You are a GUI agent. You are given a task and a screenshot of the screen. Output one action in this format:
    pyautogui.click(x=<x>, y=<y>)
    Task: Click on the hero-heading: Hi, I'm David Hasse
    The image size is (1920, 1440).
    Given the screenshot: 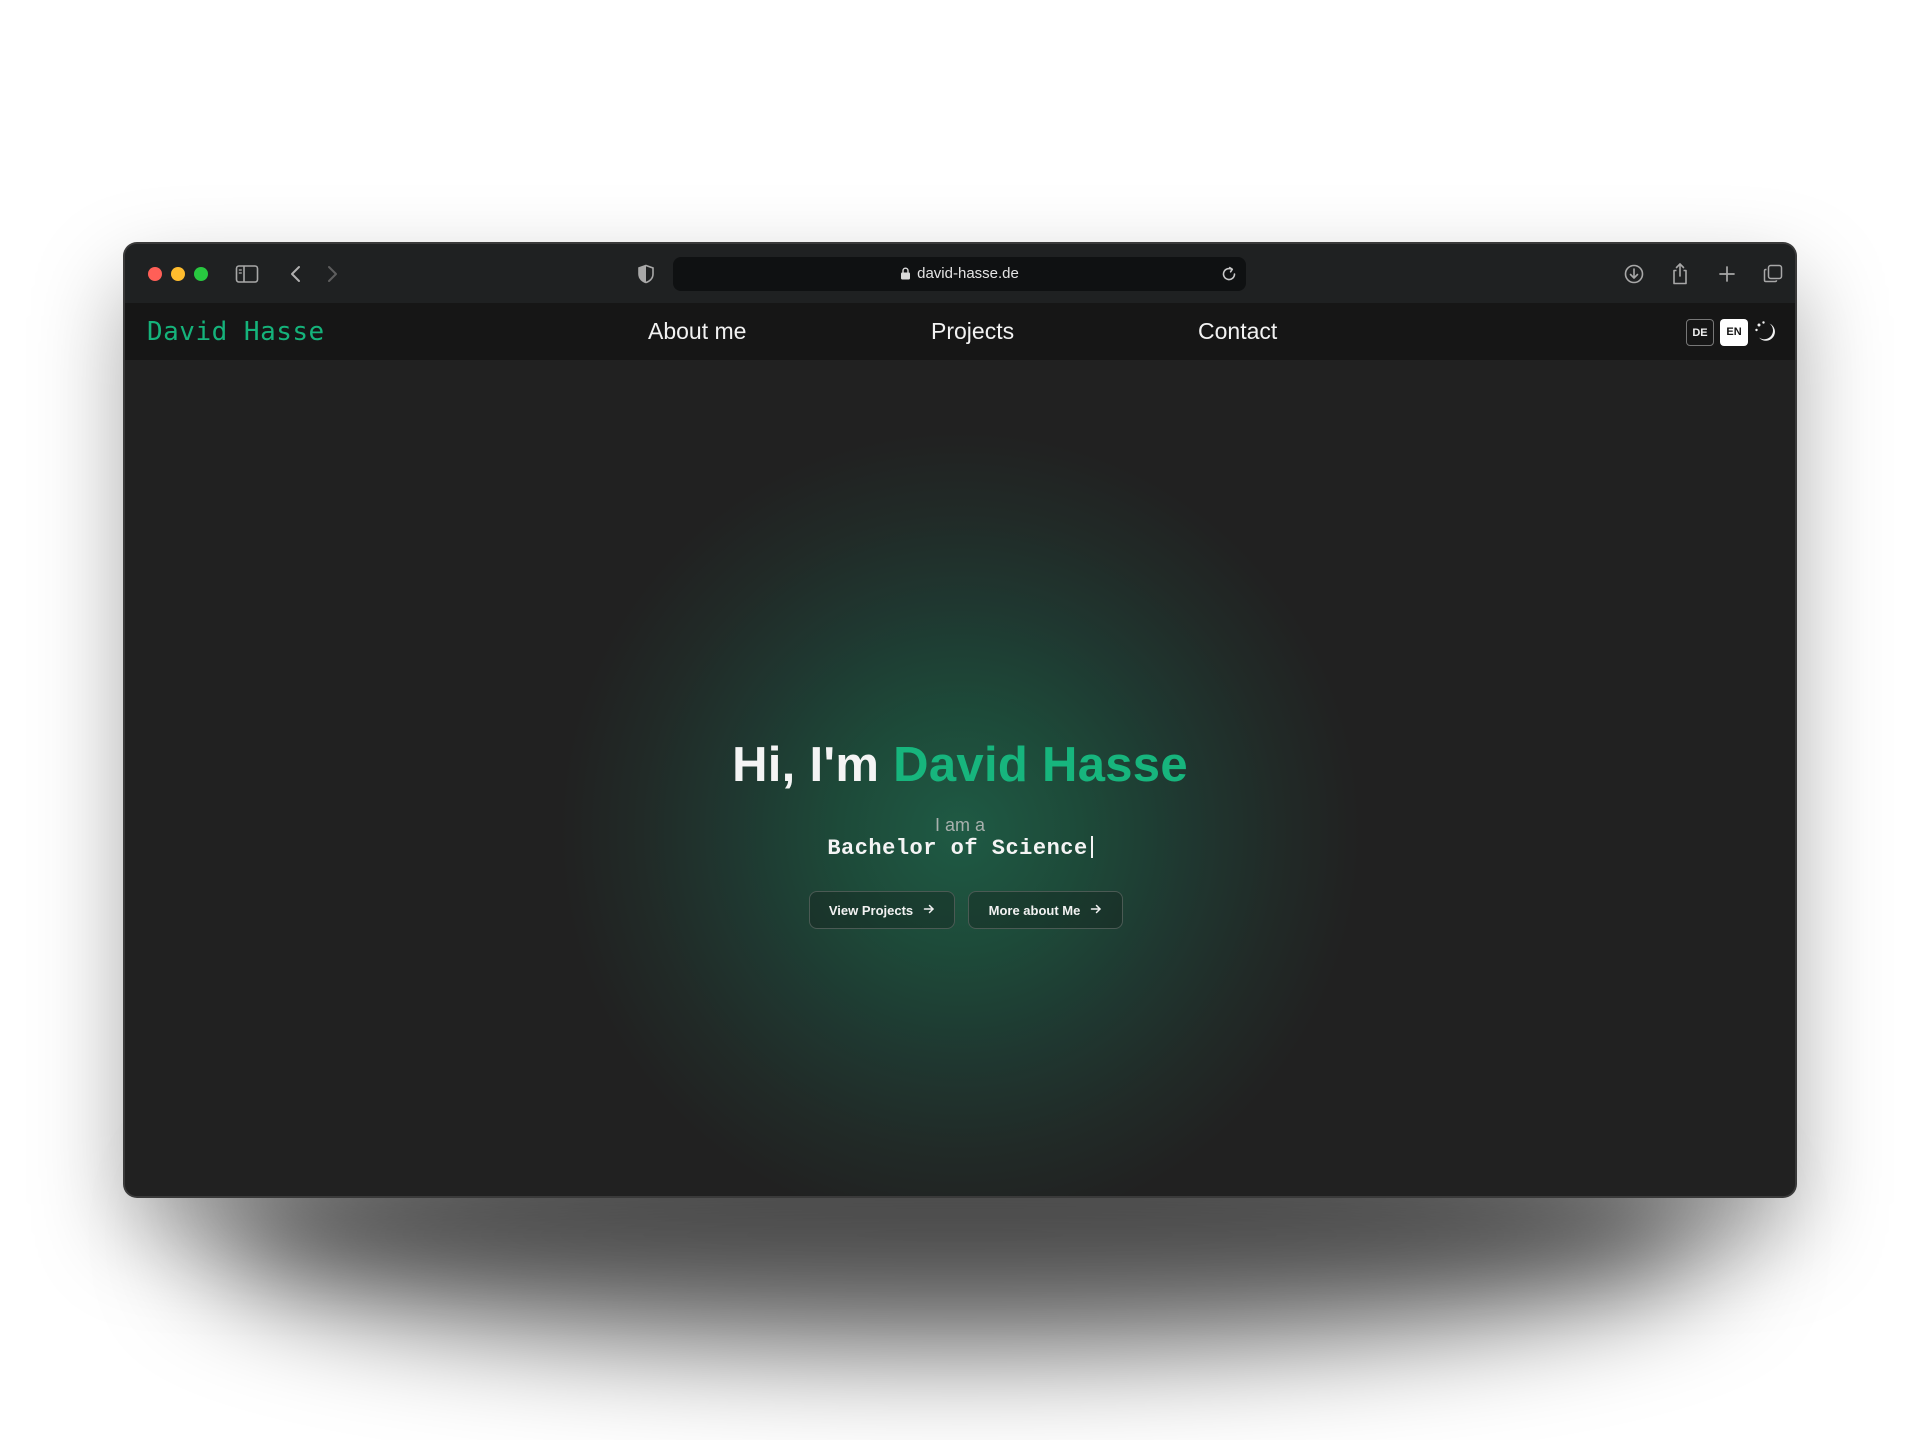 What is the action you would take?
    pyautogui.click(x=960, y=765)
    